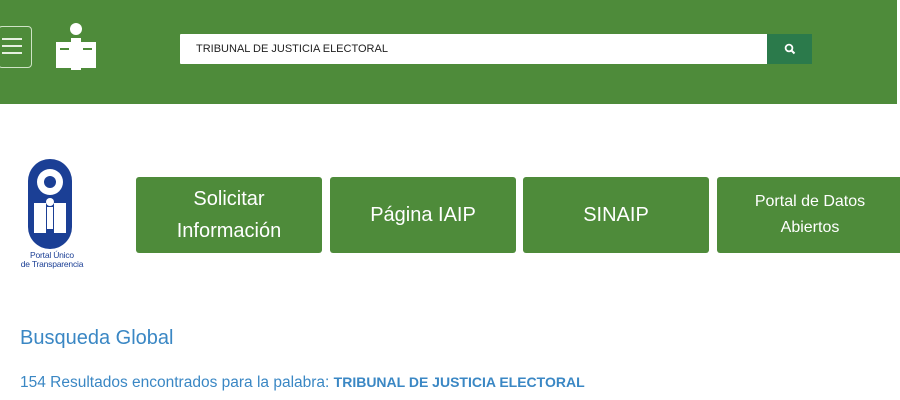  I want to click on search-bar, so click(496, 49).